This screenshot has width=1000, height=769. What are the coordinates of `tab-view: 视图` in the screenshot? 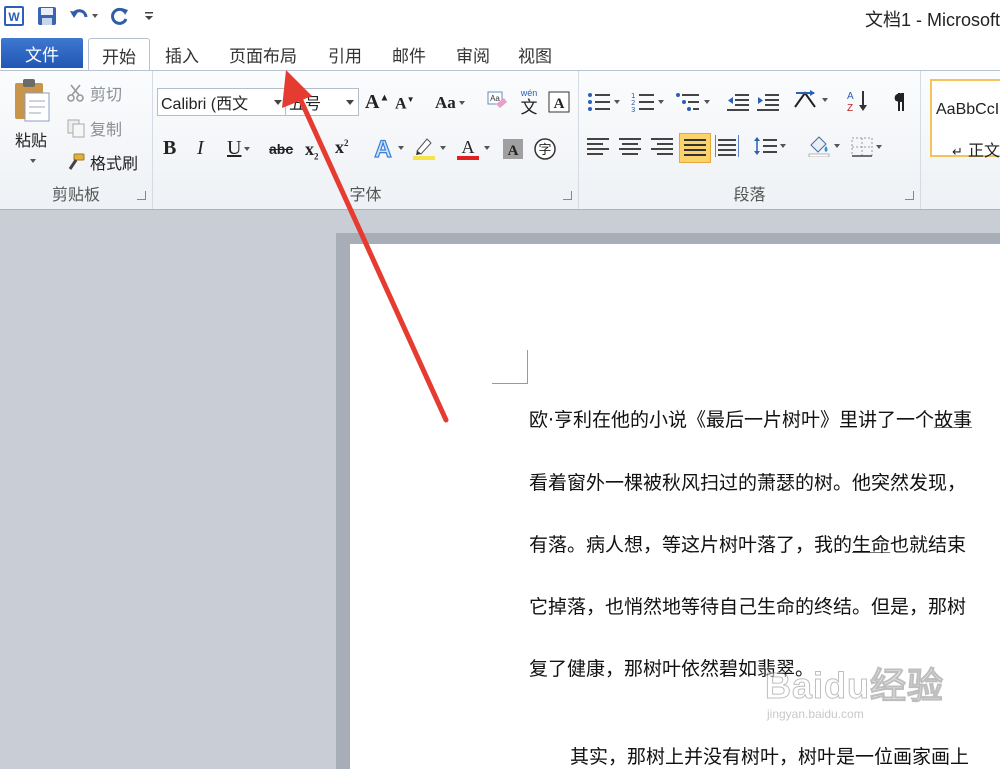 It's located at (535, 54).